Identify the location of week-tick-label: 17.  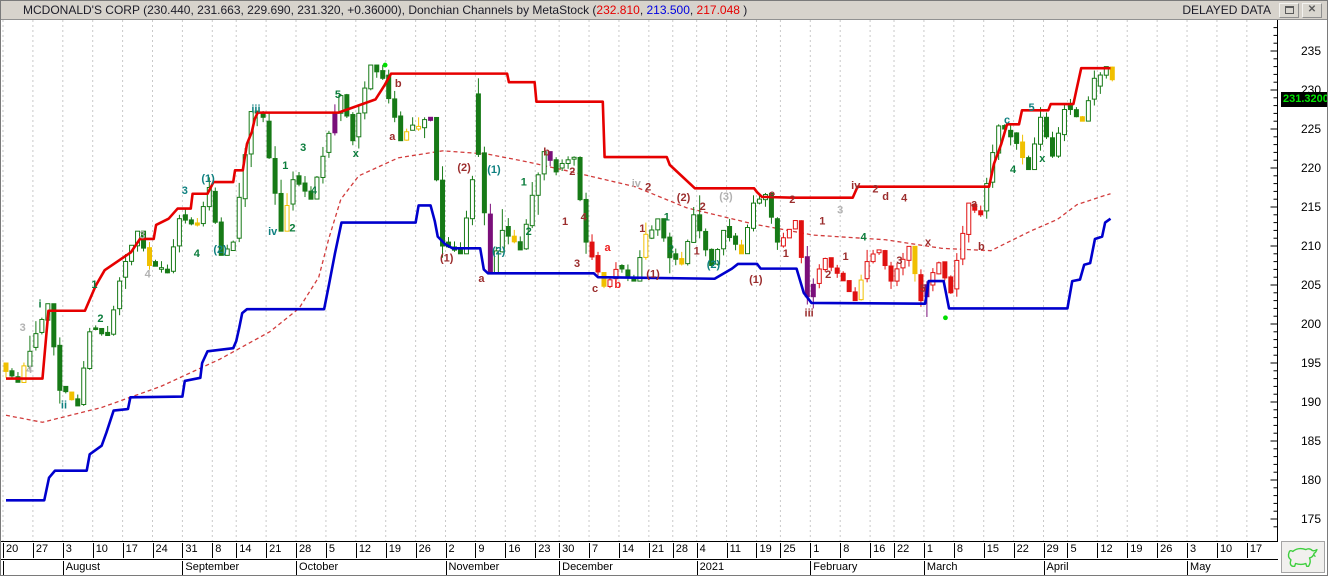
(1261, 550).